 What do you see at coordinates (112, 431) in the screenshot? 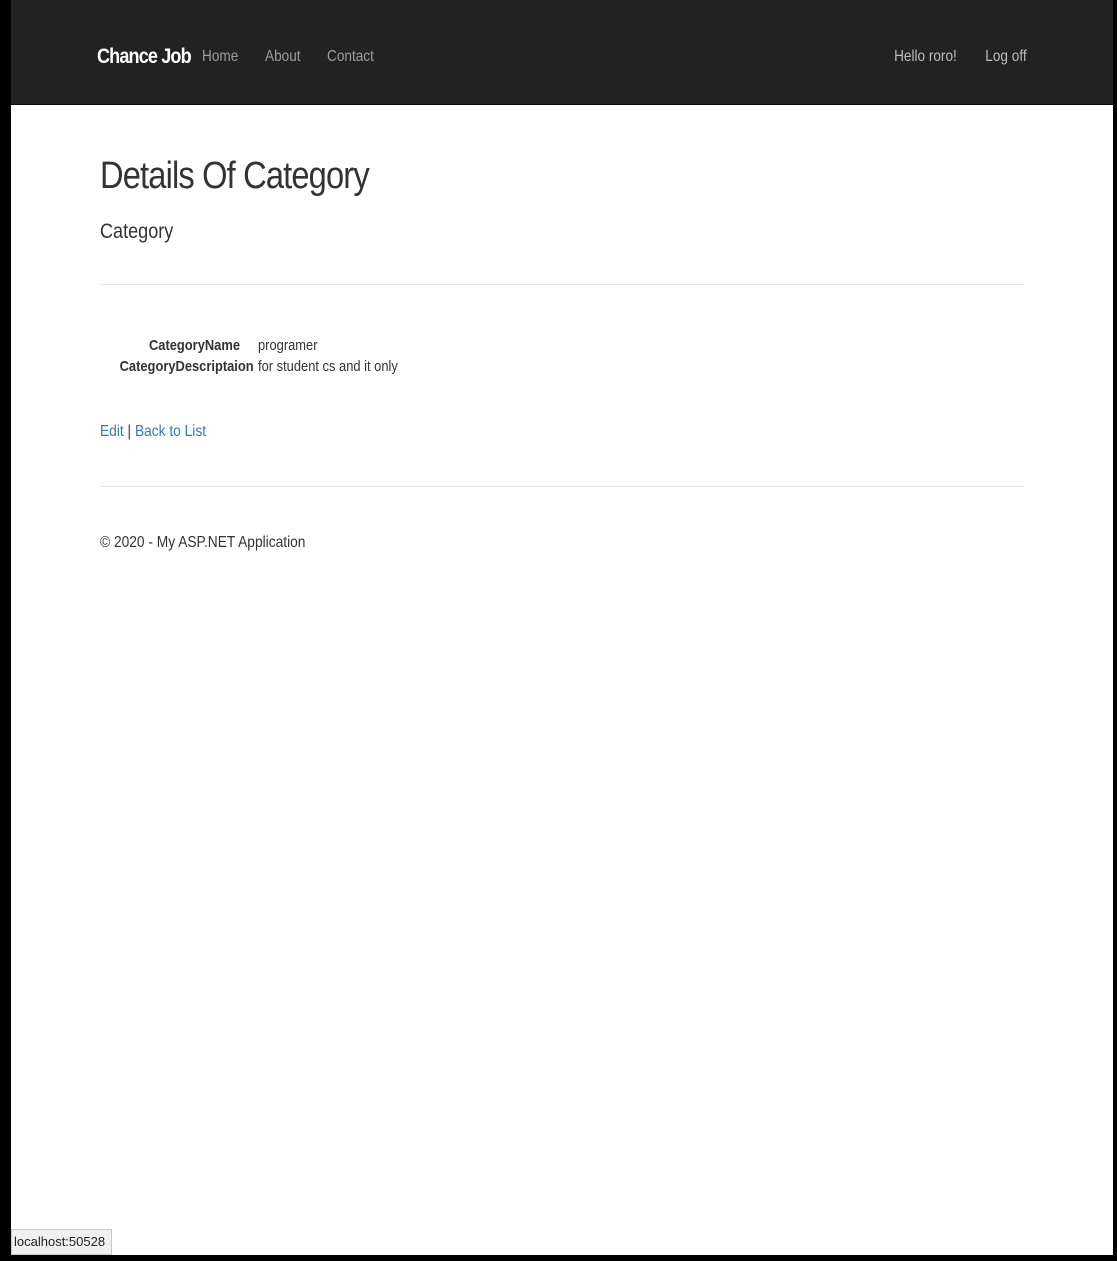
I see `edit-link: Edit` at bounding box center [112, 431].